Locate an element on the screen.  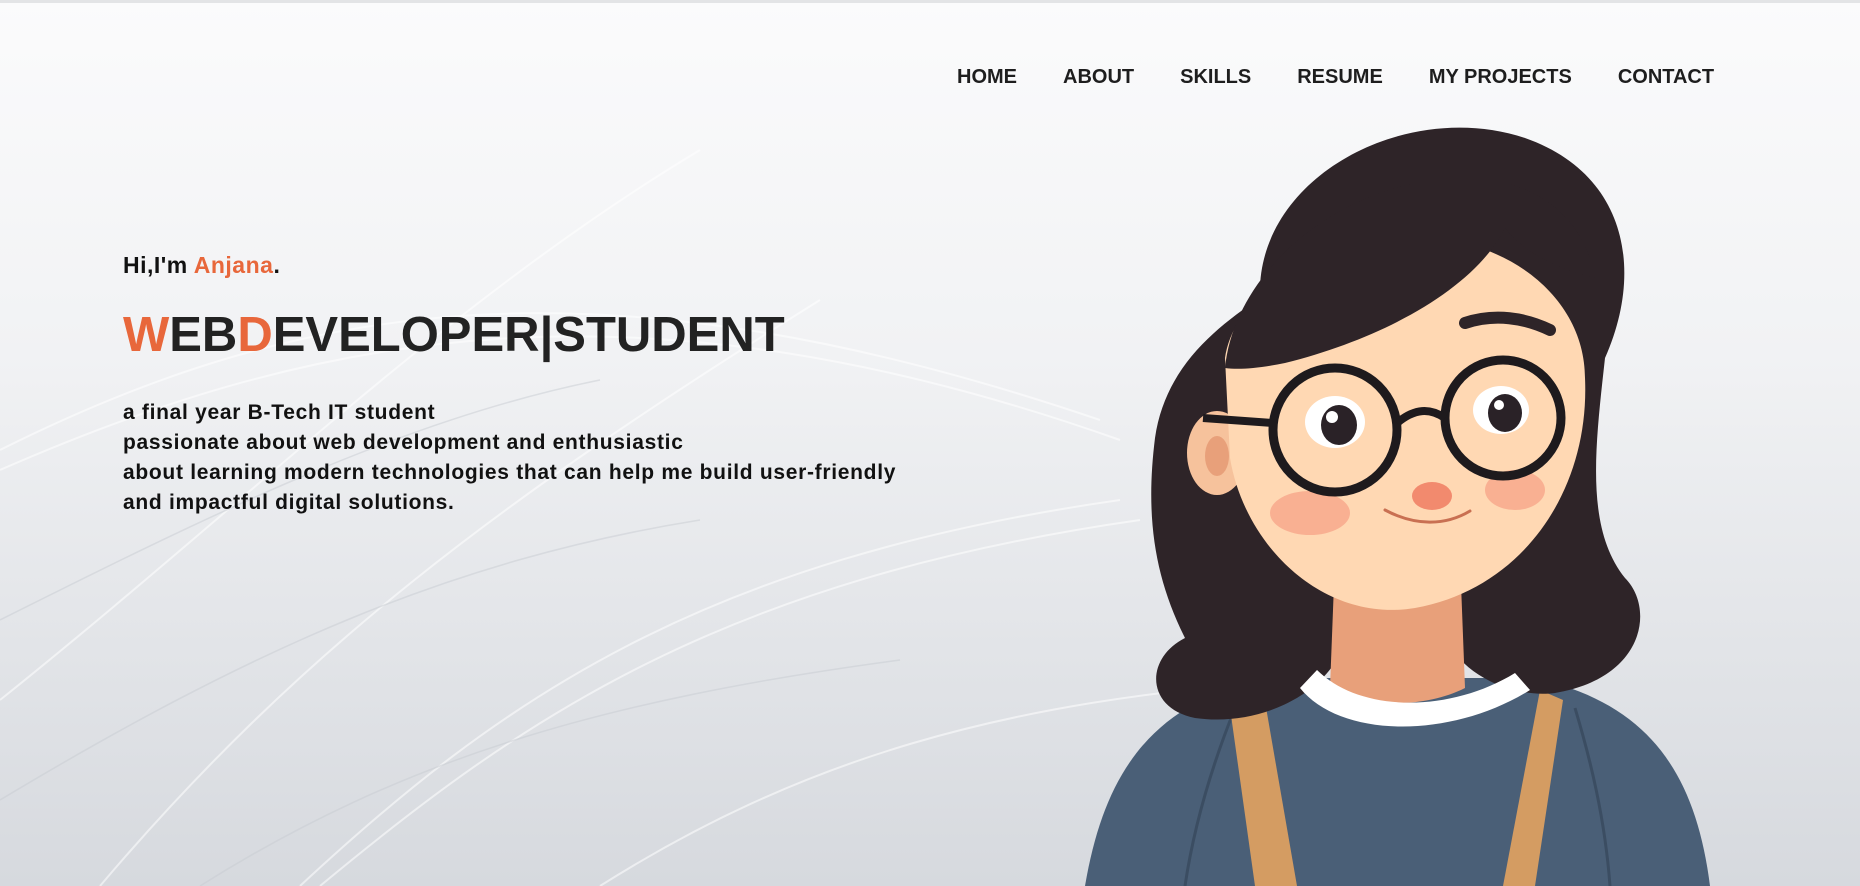
nav-contact: CONTACT is located at coordinates (1666, 77).